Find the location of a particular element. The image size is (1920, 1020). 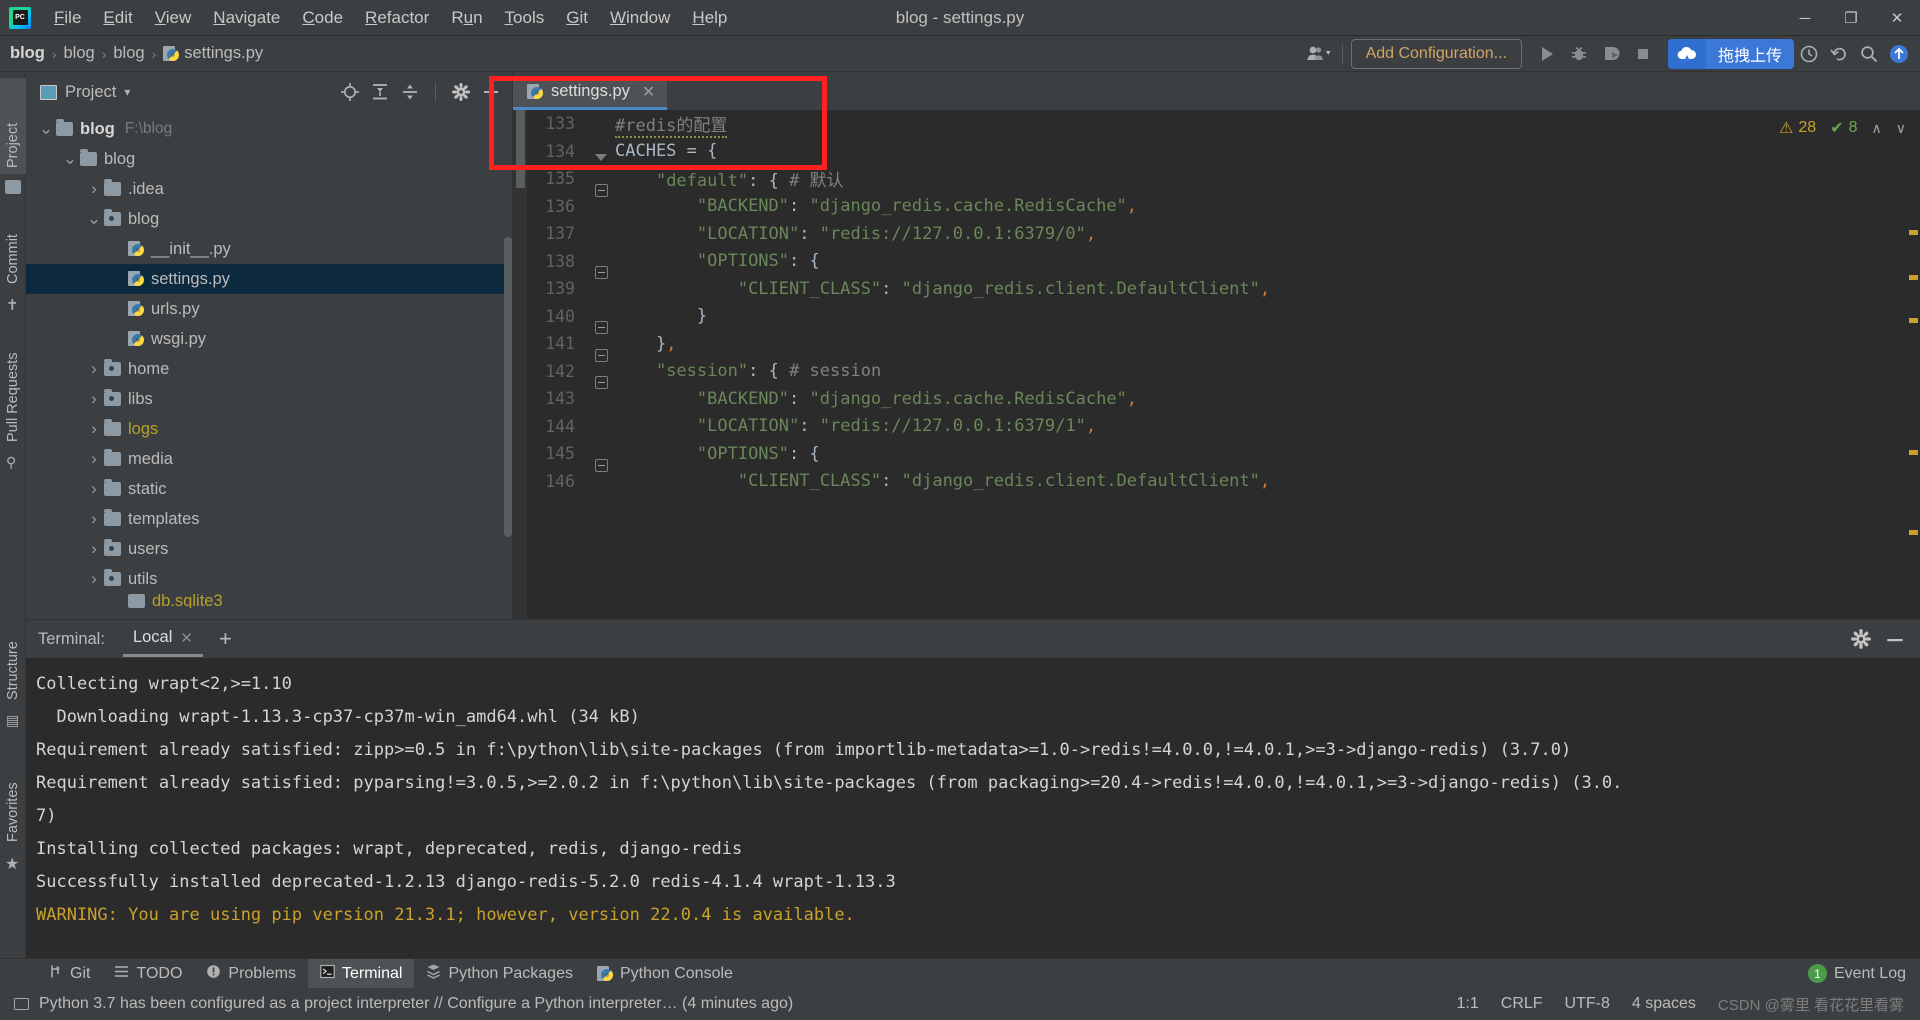

check-count: ✔ 8 is located at coordinates (1843, 128).